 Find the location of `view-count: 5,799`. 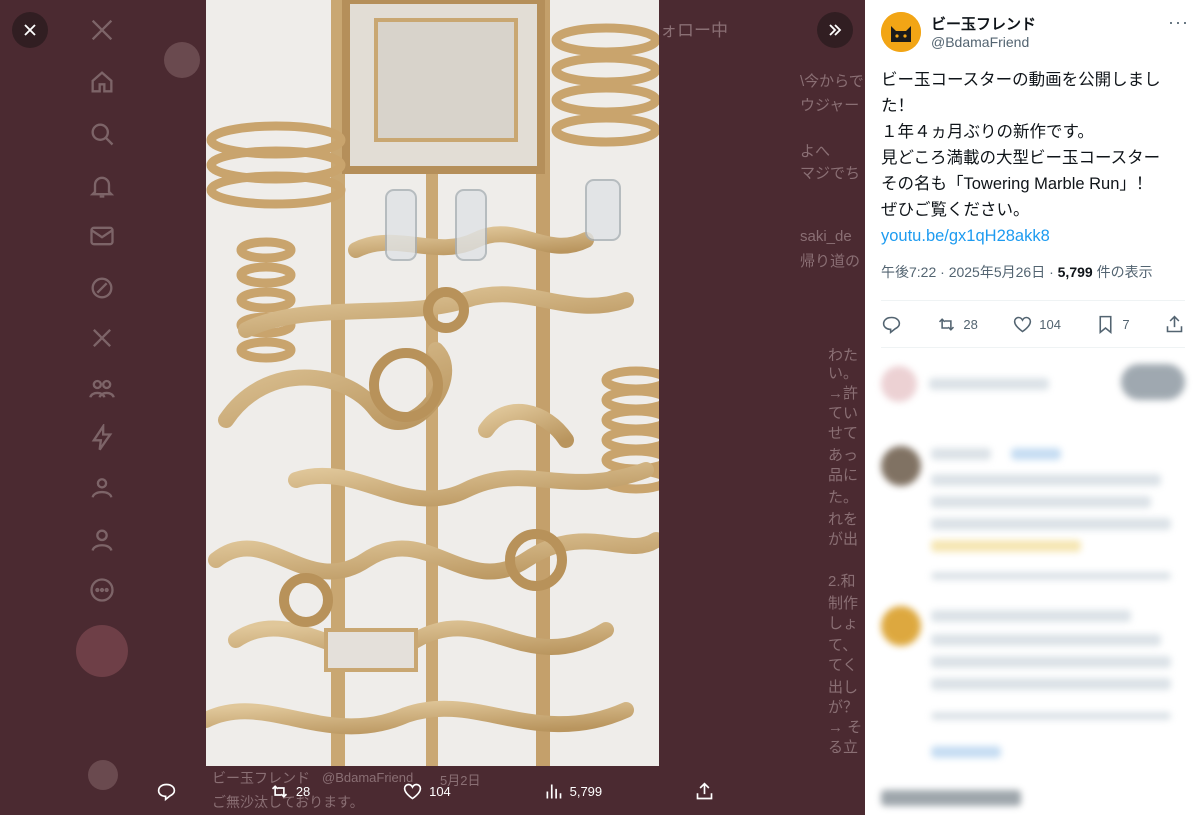

view-count: 5,799 is located at coordinates (1075, 272).